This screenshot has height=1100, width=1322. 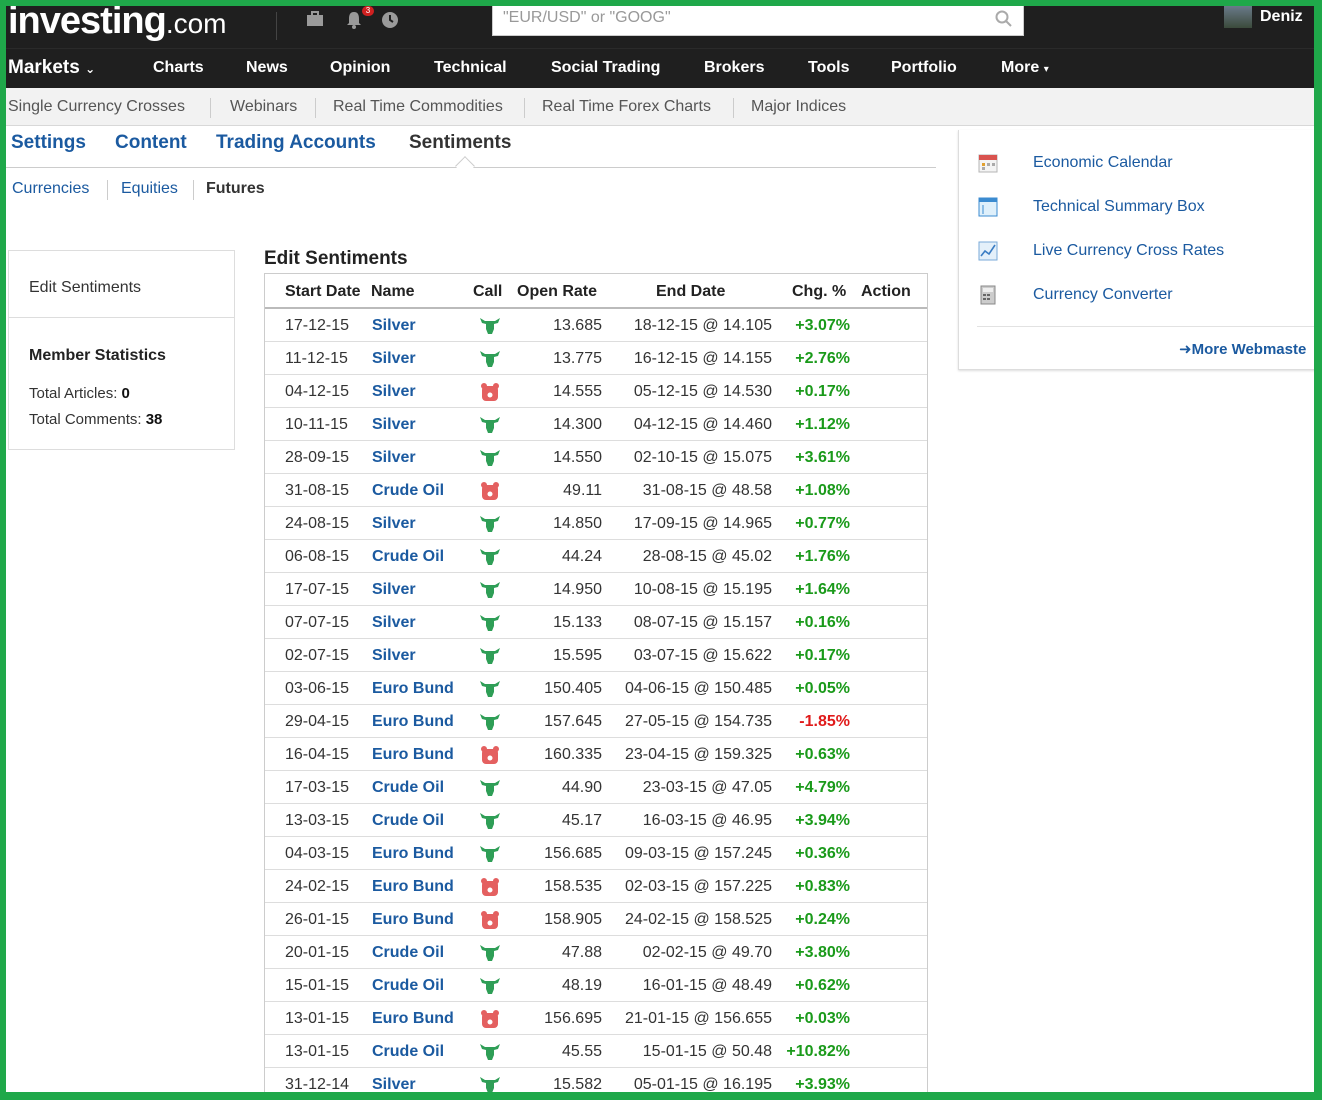 I want to click on nav-news: News, so click(x=267, y=68).